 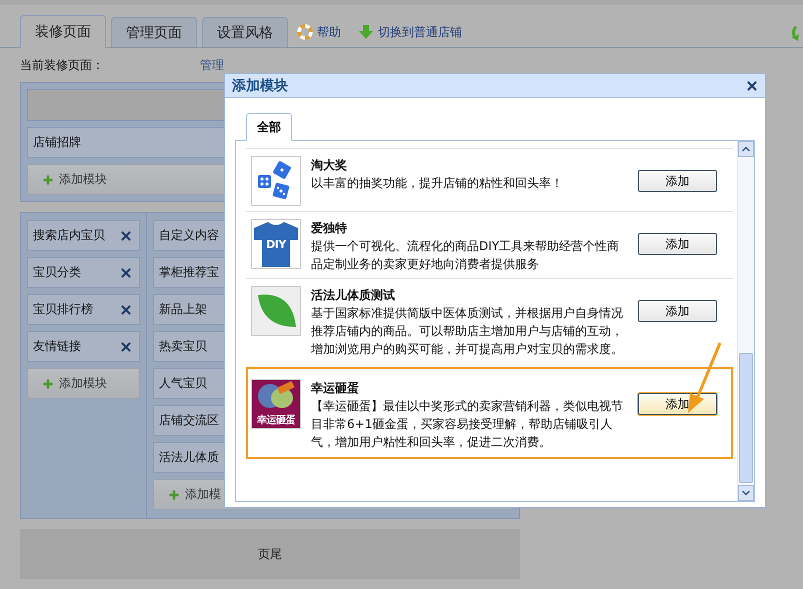 What do you see at coordinates (183, 383) in the screenshot?
I see `module-label: 人气宝贝` at bounding box center [183, 383].